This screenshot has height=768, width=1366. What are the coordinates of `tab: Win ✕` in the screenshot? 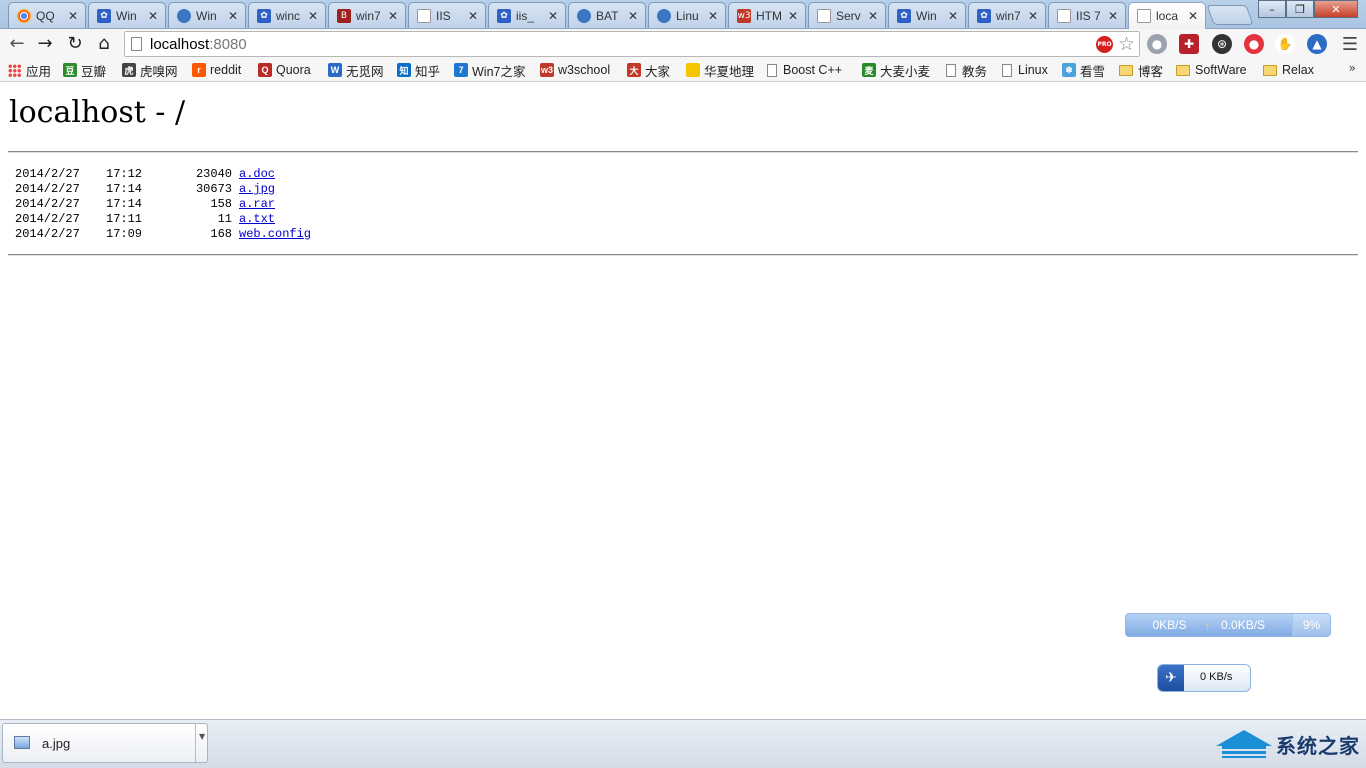 It's located at (207, 15).